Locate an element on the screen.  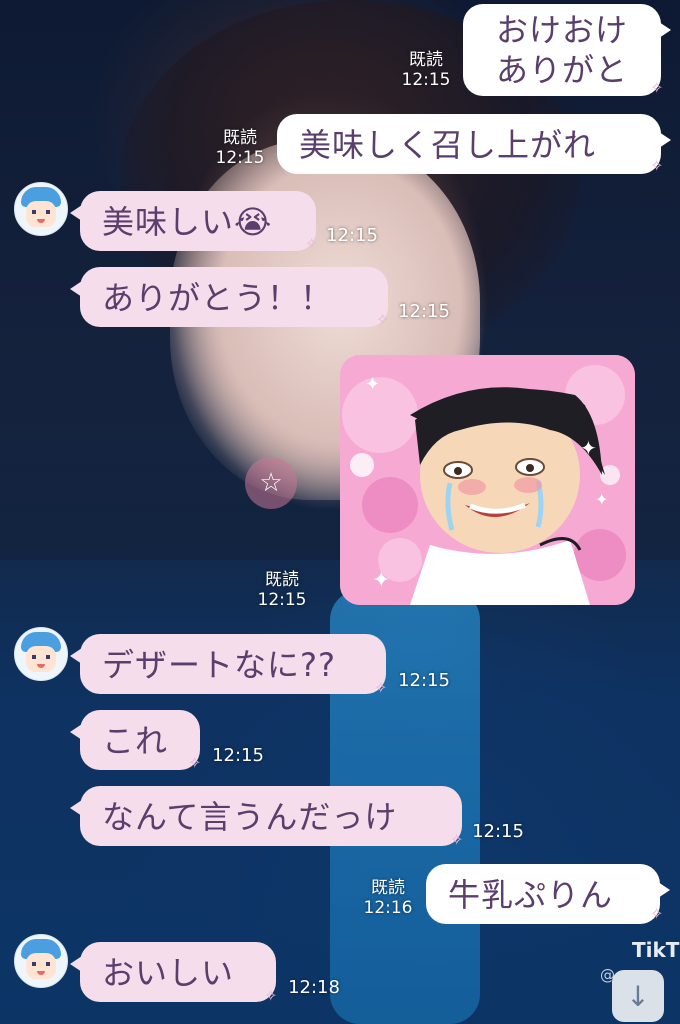
read-receipt: 既読 12:16 is located at coordinates (388, 898).